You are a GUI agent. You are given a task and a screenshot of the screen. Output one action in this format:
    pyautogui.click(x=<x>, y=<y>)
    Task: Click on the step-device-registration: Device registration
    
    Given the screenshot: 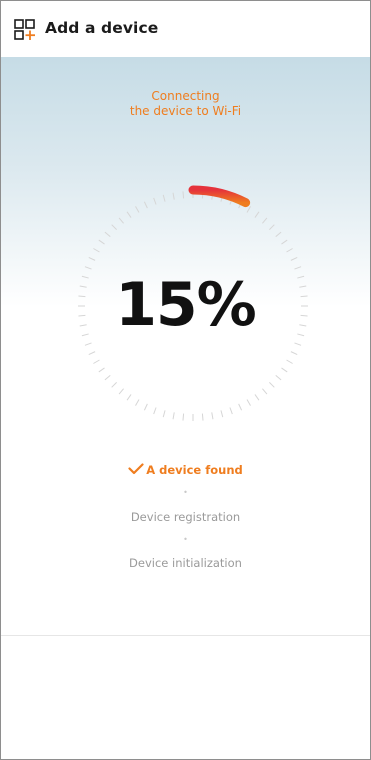 What is the action you would take?
    pyautogui.click(x=185, y=517)
    